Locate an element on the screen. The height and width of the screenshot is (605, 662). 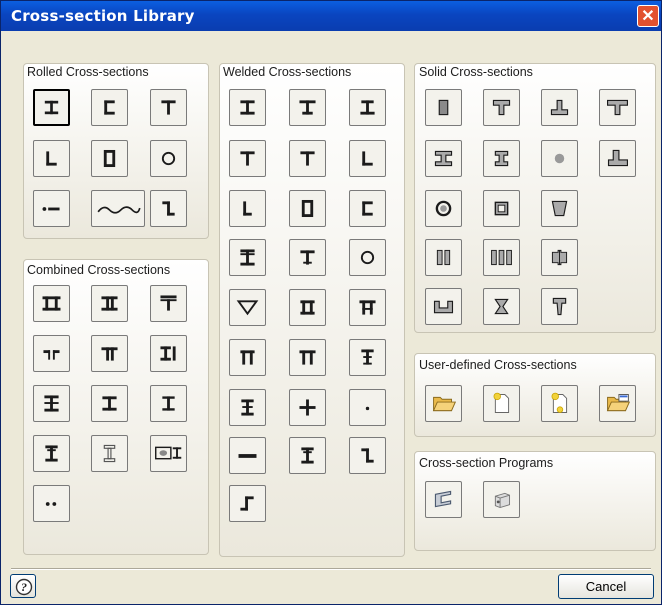
welded-i-cross-icon is located at coordinates (247, 407).